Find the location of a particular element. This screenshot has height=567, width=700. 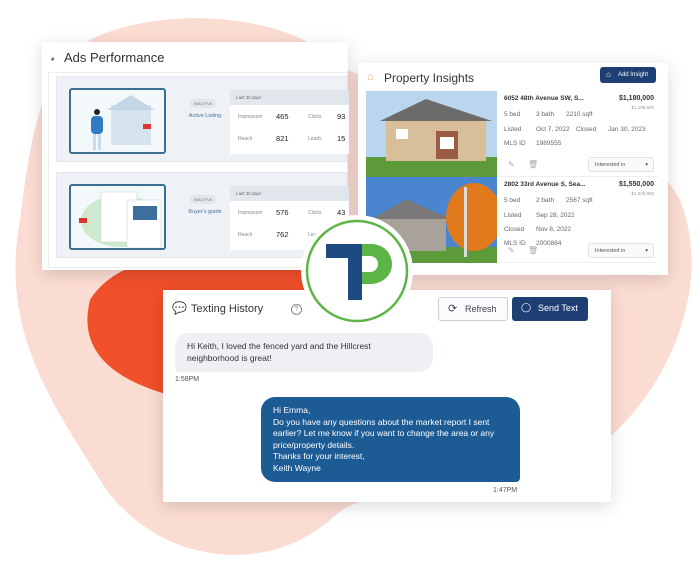

leads-label: Leads is located at coordinates (315, 139).